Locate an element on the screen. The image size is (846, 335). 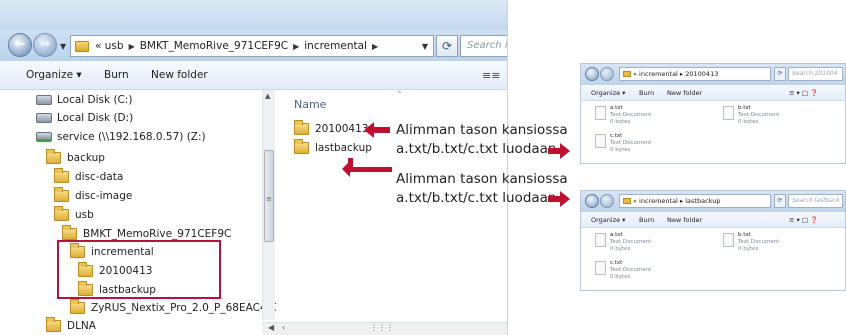
scroll-left-icon: ◀ is located at coordinates (271, 327).